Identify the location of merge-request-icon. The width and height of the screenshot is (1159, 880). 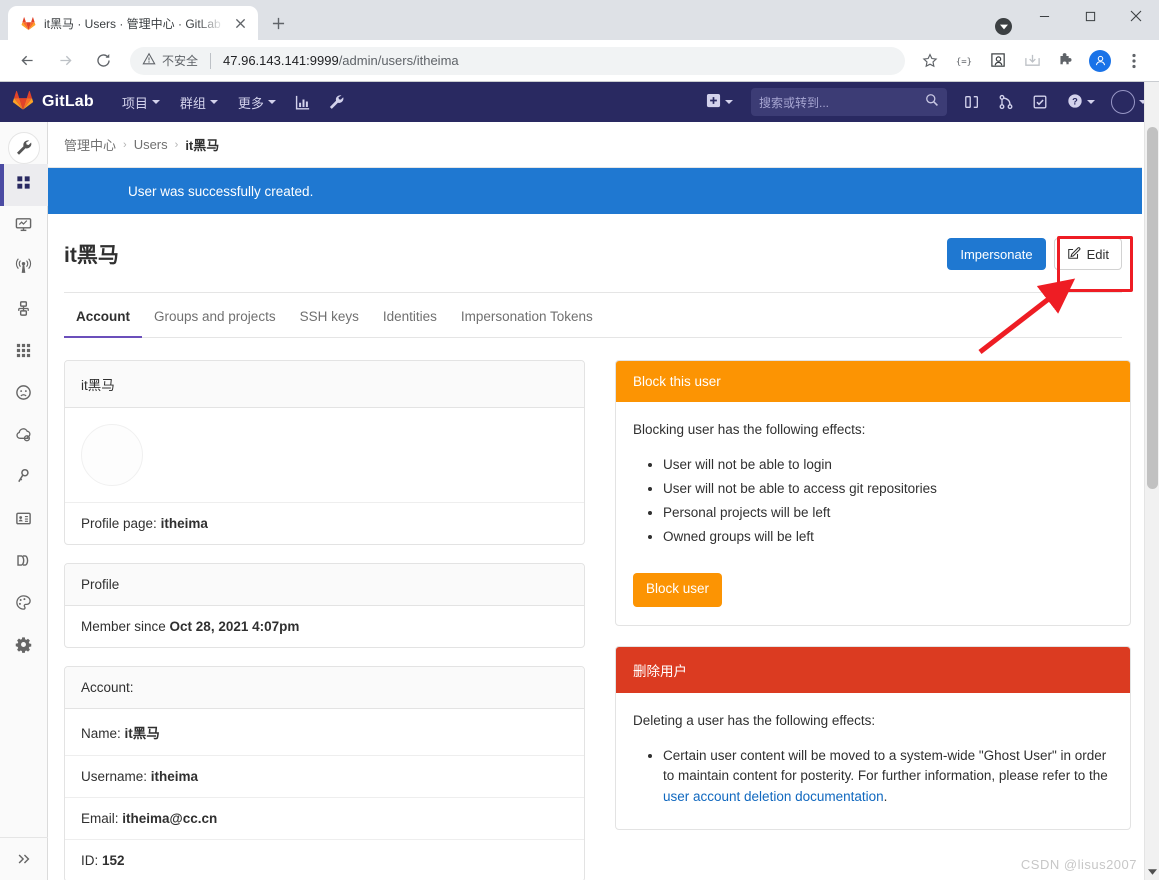
(1006, 102).